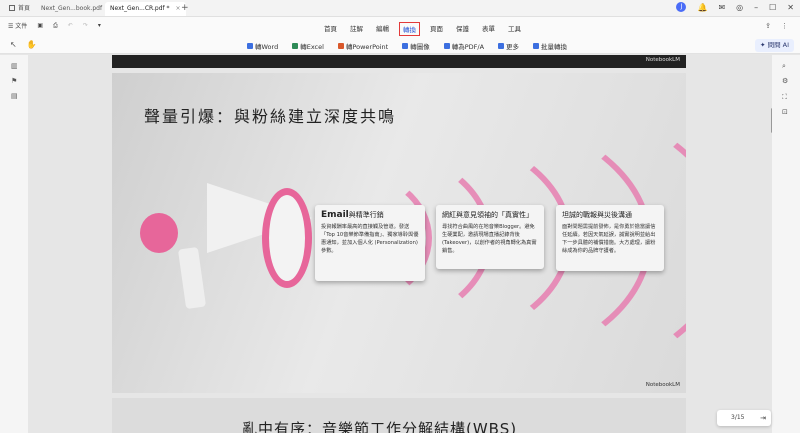 The height and width of the screenshot is (433, 800). What do you see at coordinates (735, 8) in the screenshot?
I see `window-controls: J 🔔 ✉ ◎ – ☐ ✕` at bounding box center [735, 8].